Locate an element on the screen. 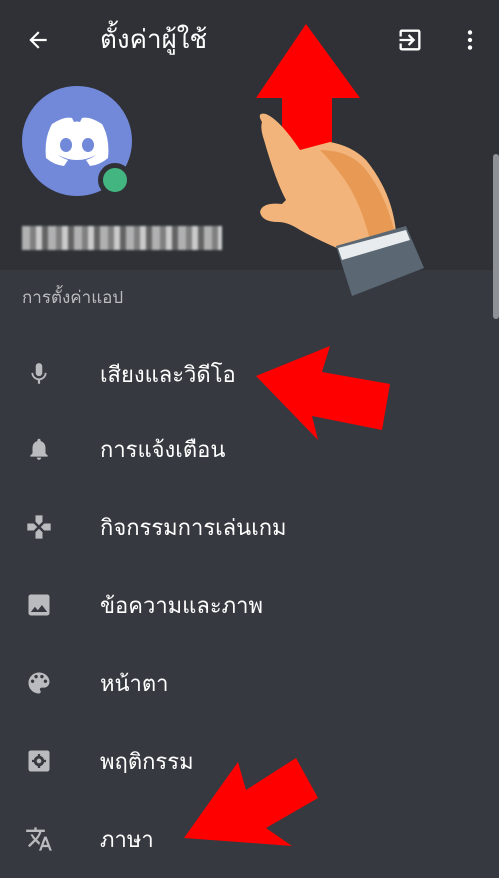 This screenshot has height=878, width=499. settings-item-notifications: การแจ้งเตือน is located at coordinates (249, 449).